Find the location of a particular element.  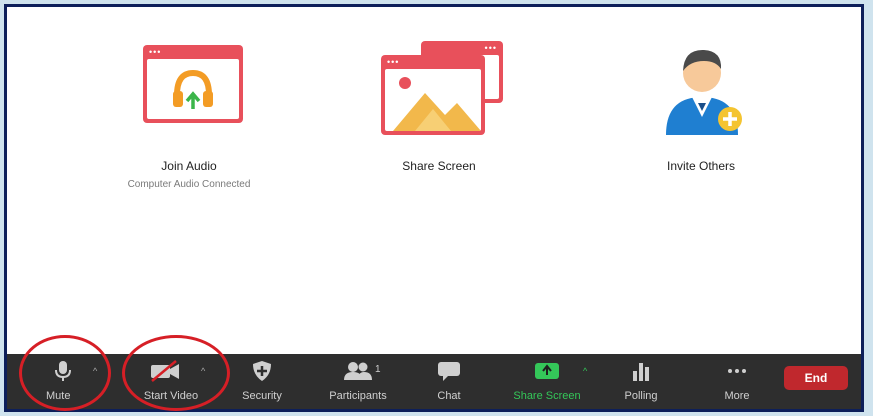

polling-label: Polling is located at coordinates (641, 396).